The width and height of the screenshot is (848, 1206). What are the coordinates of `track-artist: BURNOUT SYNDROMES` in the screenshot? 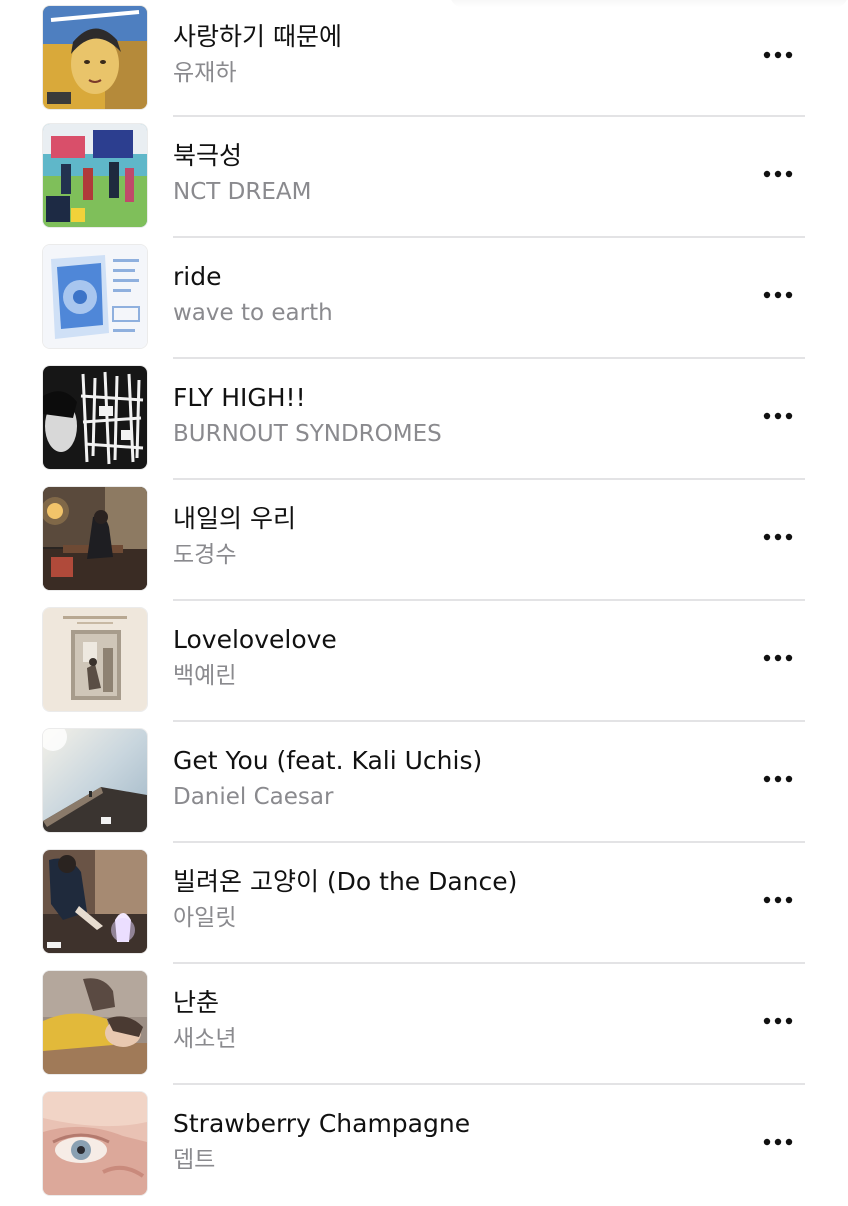 It's located at (307, 434).